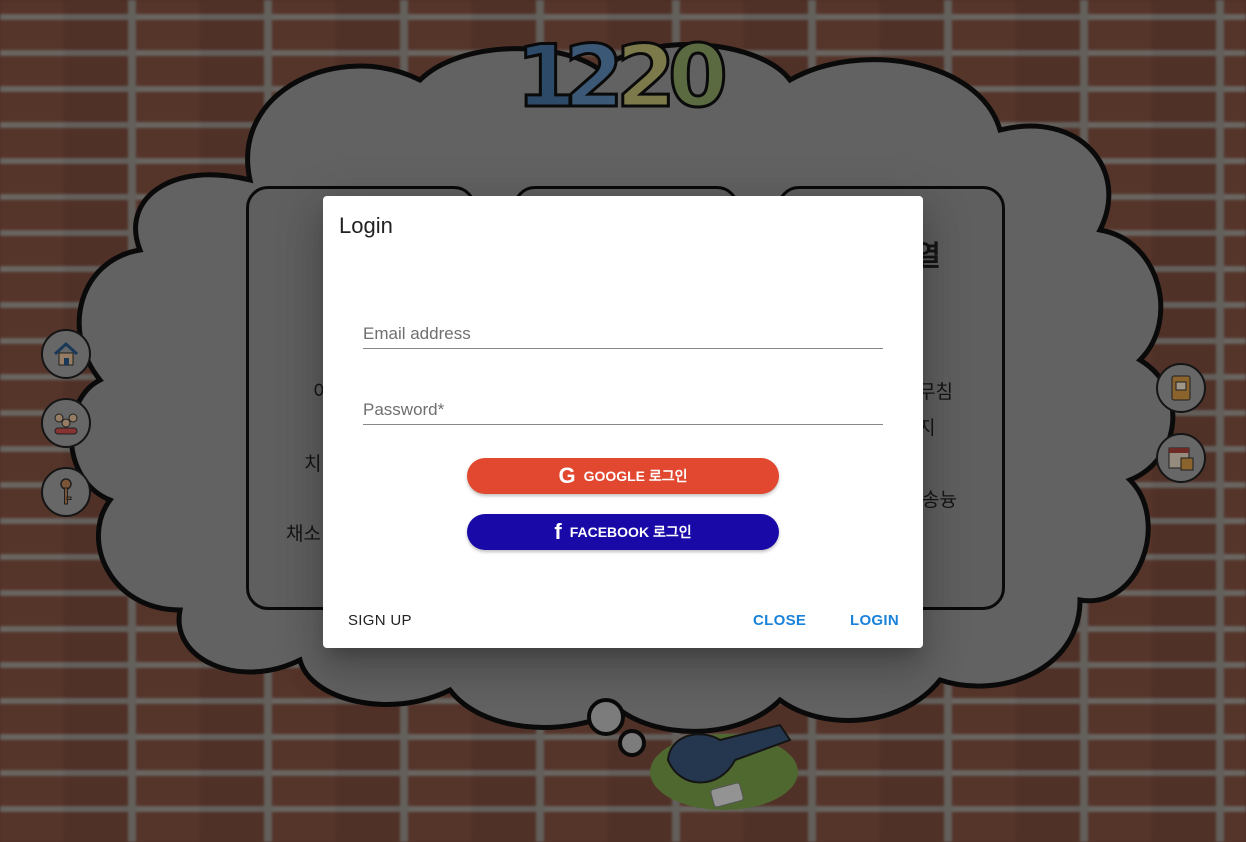 This screenshot has width=1246, height=842. What do you see at coordinates (567, 475) in the screenshot?
I see `google-icon: G` at bounding box center [567, 475].